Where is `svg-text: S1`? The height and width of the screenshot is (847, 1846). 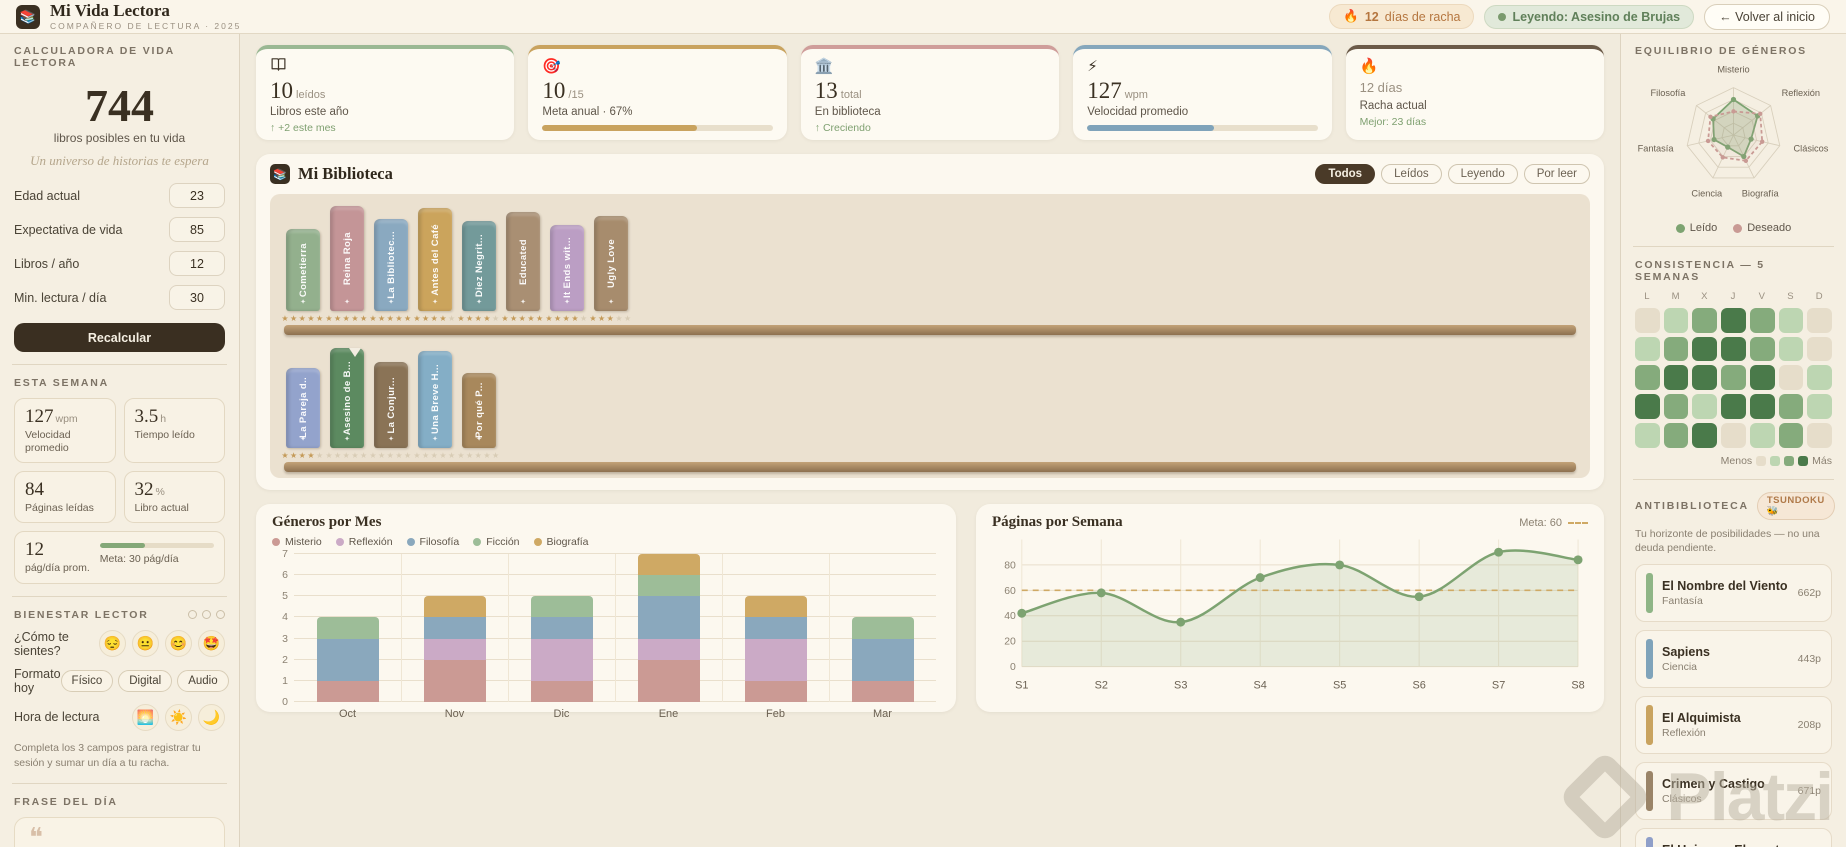
svg-text: S1 is located at coordinates (1021, 685).